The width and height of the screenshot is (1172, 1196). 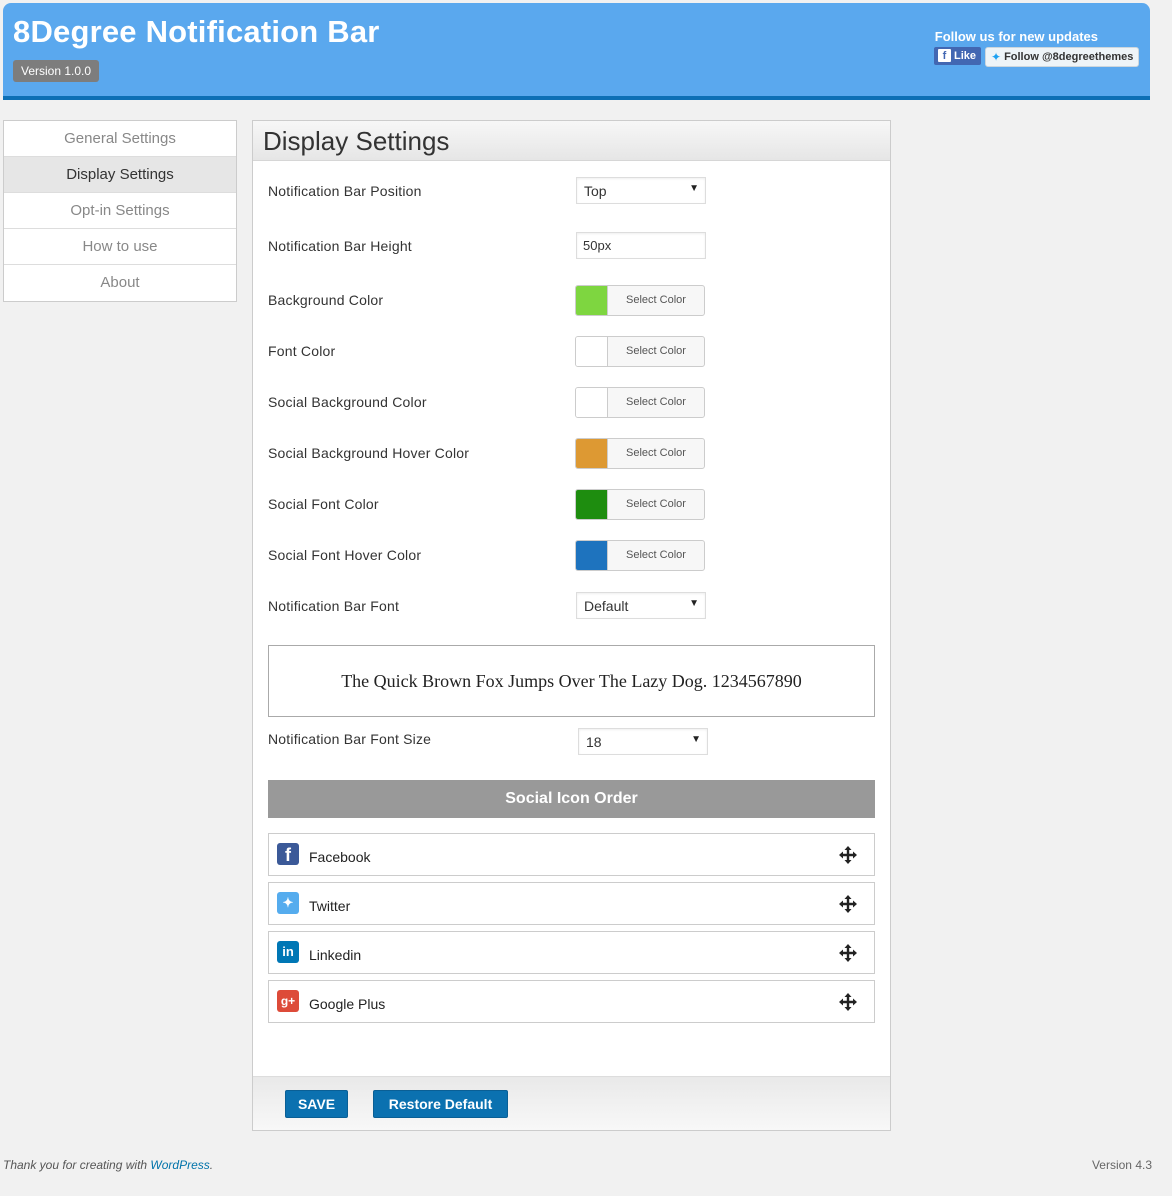 What do you see at coordinates (288, 903) in the screenshot?
I see `twitter-icon: ✦` at bounding box center [288, 903].